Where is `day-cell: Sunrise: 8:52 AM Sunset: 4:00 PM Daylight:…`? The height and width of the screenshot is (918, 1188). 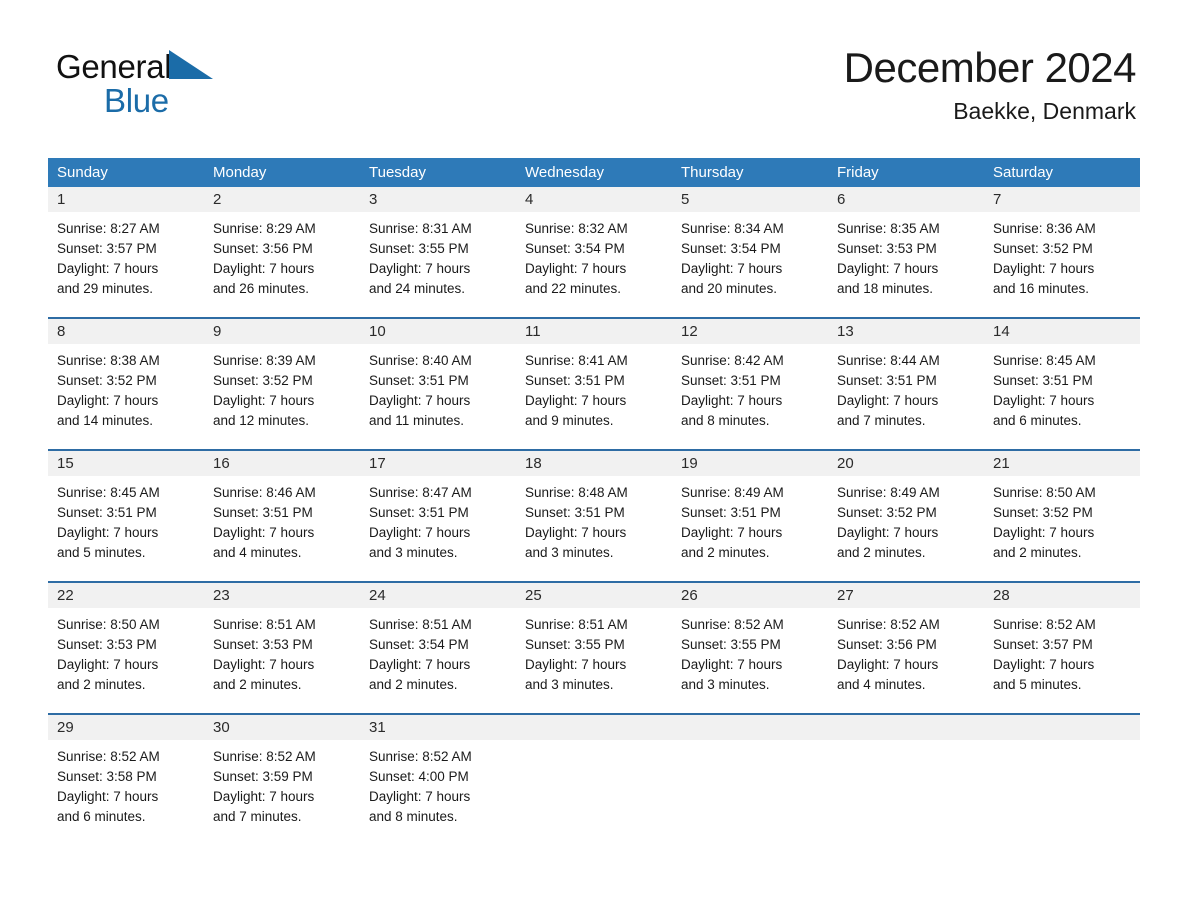 day-cell: Sunrise: 8:52 AM Sunset: 4:00 PM Daylight:… is located at coordinates (438, 792).